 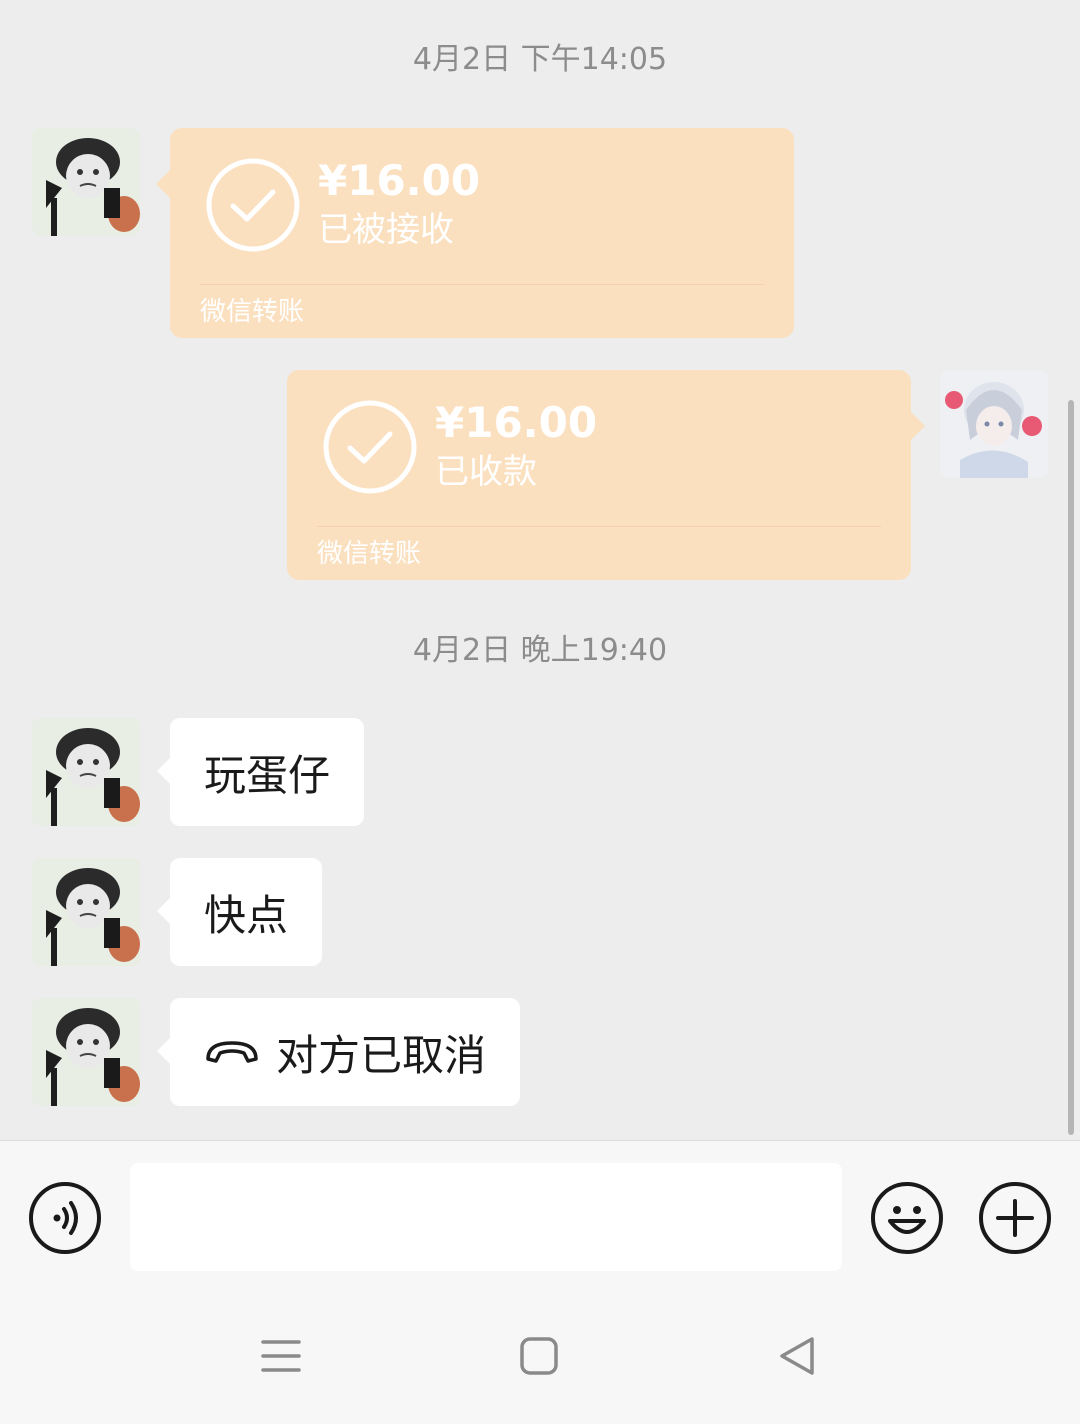 What do you see at coordinates (281, 1356) in the screenshot?
I see `menu-icon` at bounding box center [281, 1356].